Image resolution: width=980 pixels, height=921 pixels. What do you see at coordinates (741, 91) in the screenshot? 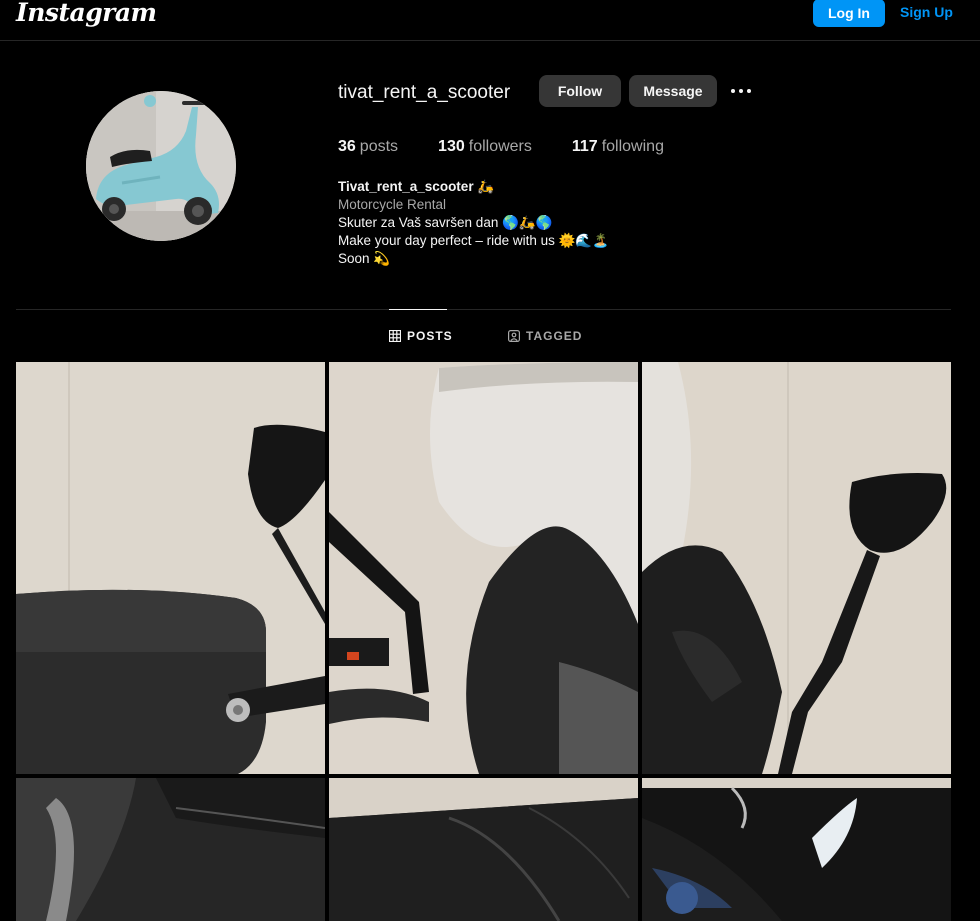
I see `more-options-icon` at bounding box center [741, 91].